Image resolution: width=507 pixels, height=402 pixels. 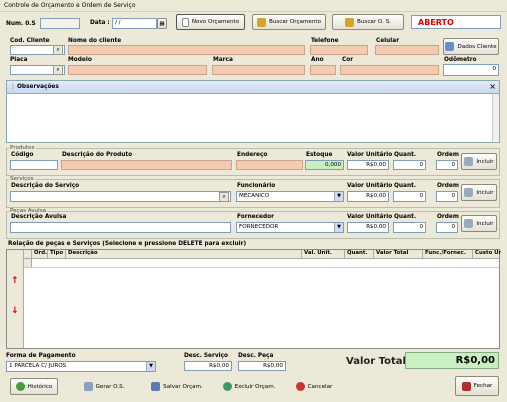 What do you see at coordinates (13, 86) in the screenshot?
I see `observacoes-grip-icon: ⋮` at bounding box center [13, 86].